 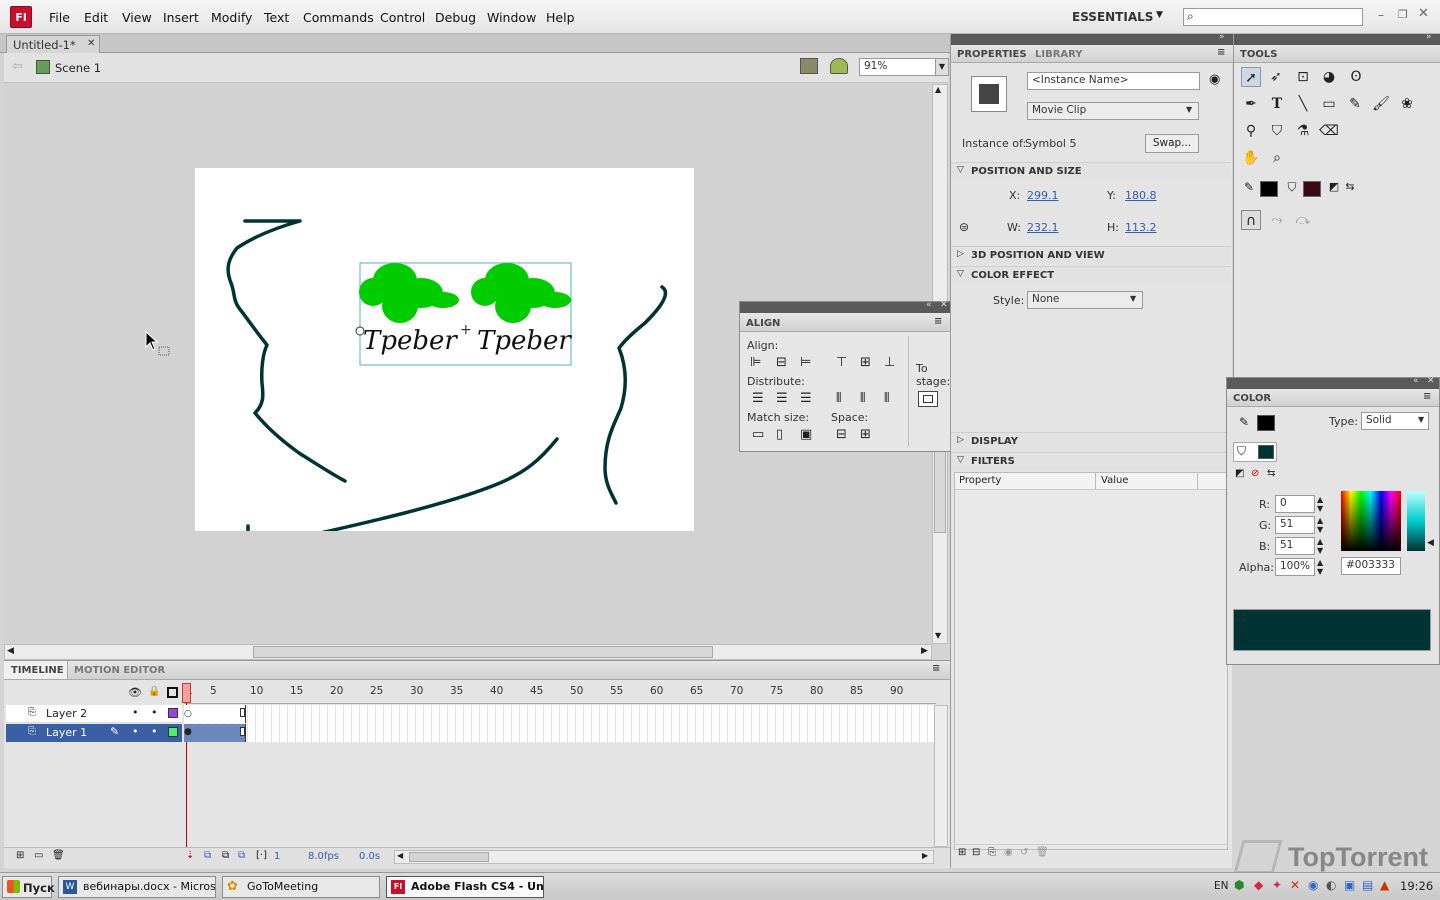 I want to click on section-position-size: ▽ POSITION AND SIZE, so click(x=1091, y=171).